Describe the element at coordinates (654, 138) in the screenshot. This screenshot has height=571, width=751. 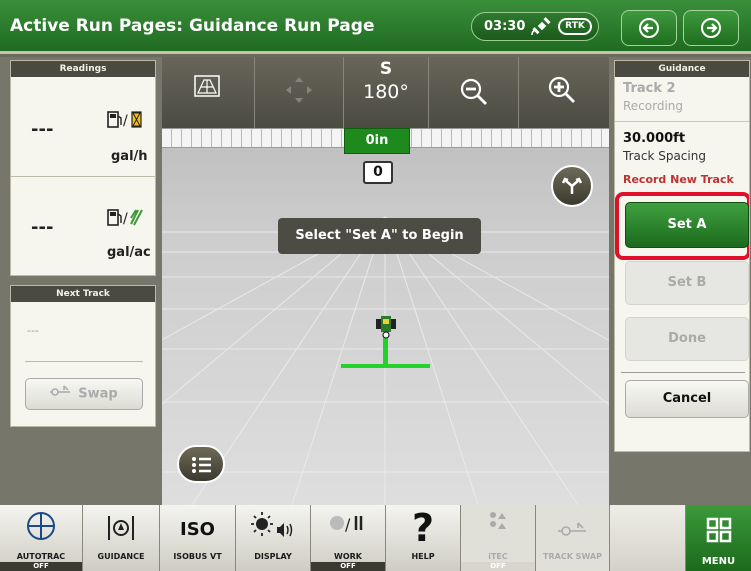
I see `track-spacing-value: 30.000ft` at that location.